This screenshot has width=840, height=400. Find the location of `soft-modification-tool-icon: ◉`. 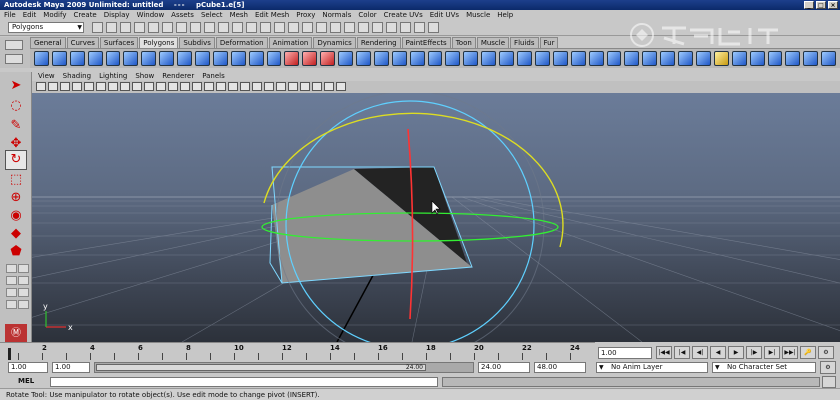

soft-modification-tool-icon: ◉ is located at coordinates (16, 216).